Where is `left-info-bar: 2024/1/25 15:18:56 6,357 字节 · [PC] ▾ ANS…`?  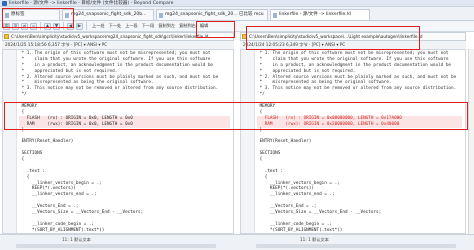
left-info-bar: 2024/1/25 15:18:56 6,357 字节 · [PC] ▾ ANS… is located at coordinates (118, 45).